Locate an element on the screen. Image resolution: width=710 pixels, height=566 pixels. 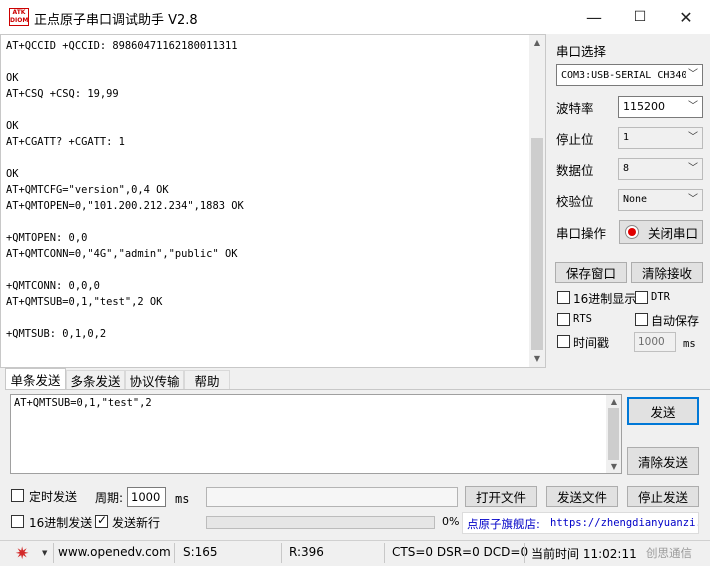
flagship-link: 点原子旗舰店: https://zhengdianyuanzi. is located at coordinates (580, 523).